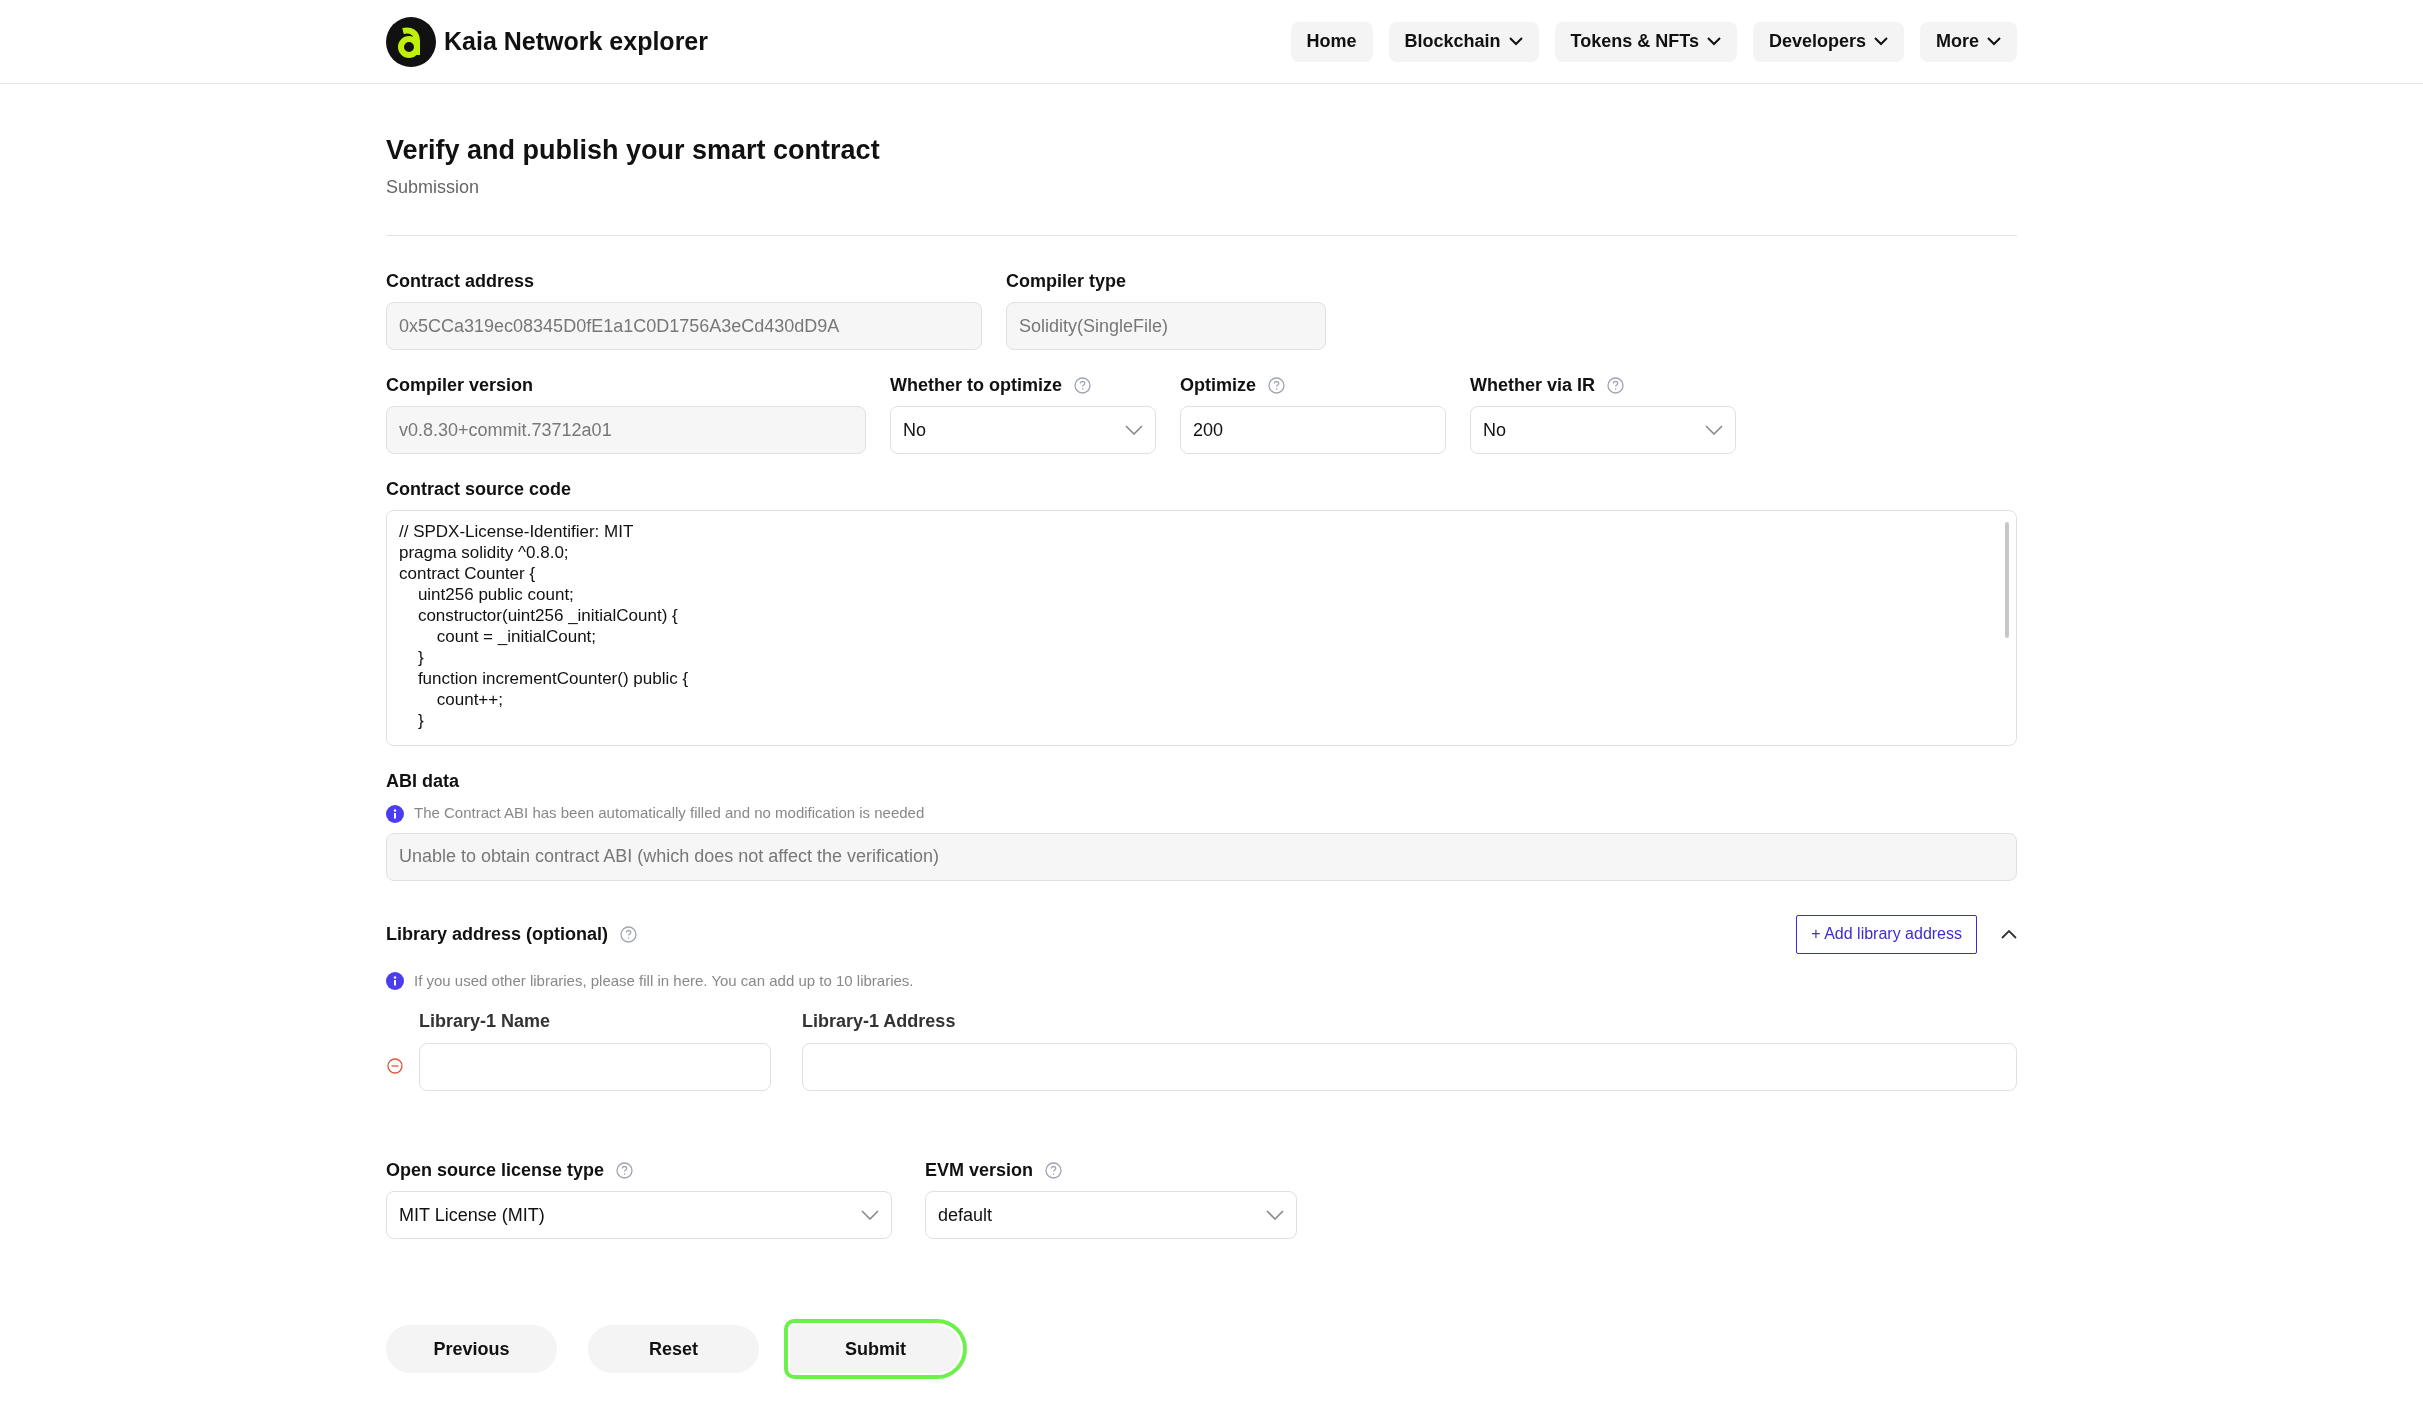 Image resolution: width=2423 pixels, height=1421 pixels. Describe the element at coordinates (1463, 41) in the screenshot. I see `nav-menu-button: Blockchain` at that location.